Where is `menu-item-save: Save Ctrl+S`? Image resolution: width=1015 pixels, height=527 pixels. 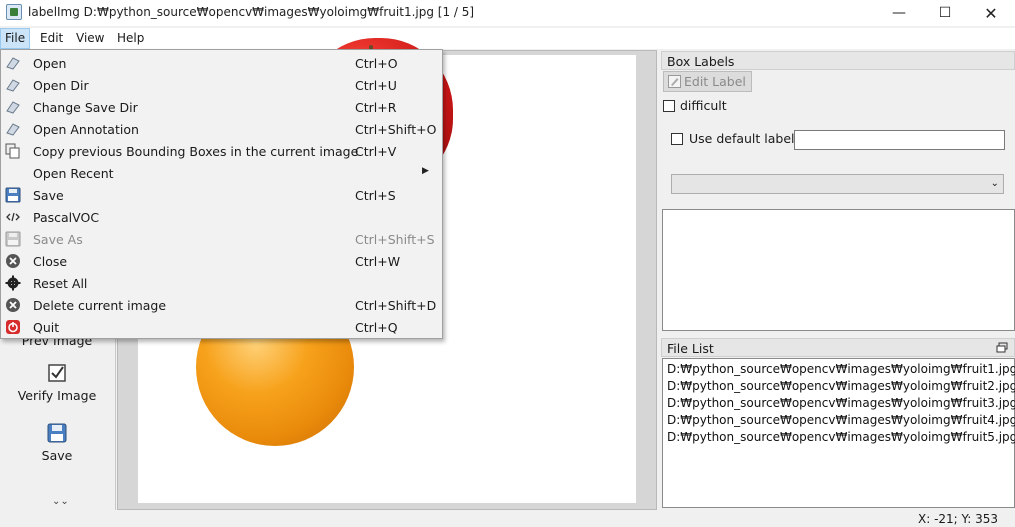
menu-item-save: Save Ctrl+S is located at coordinates (221, 195).